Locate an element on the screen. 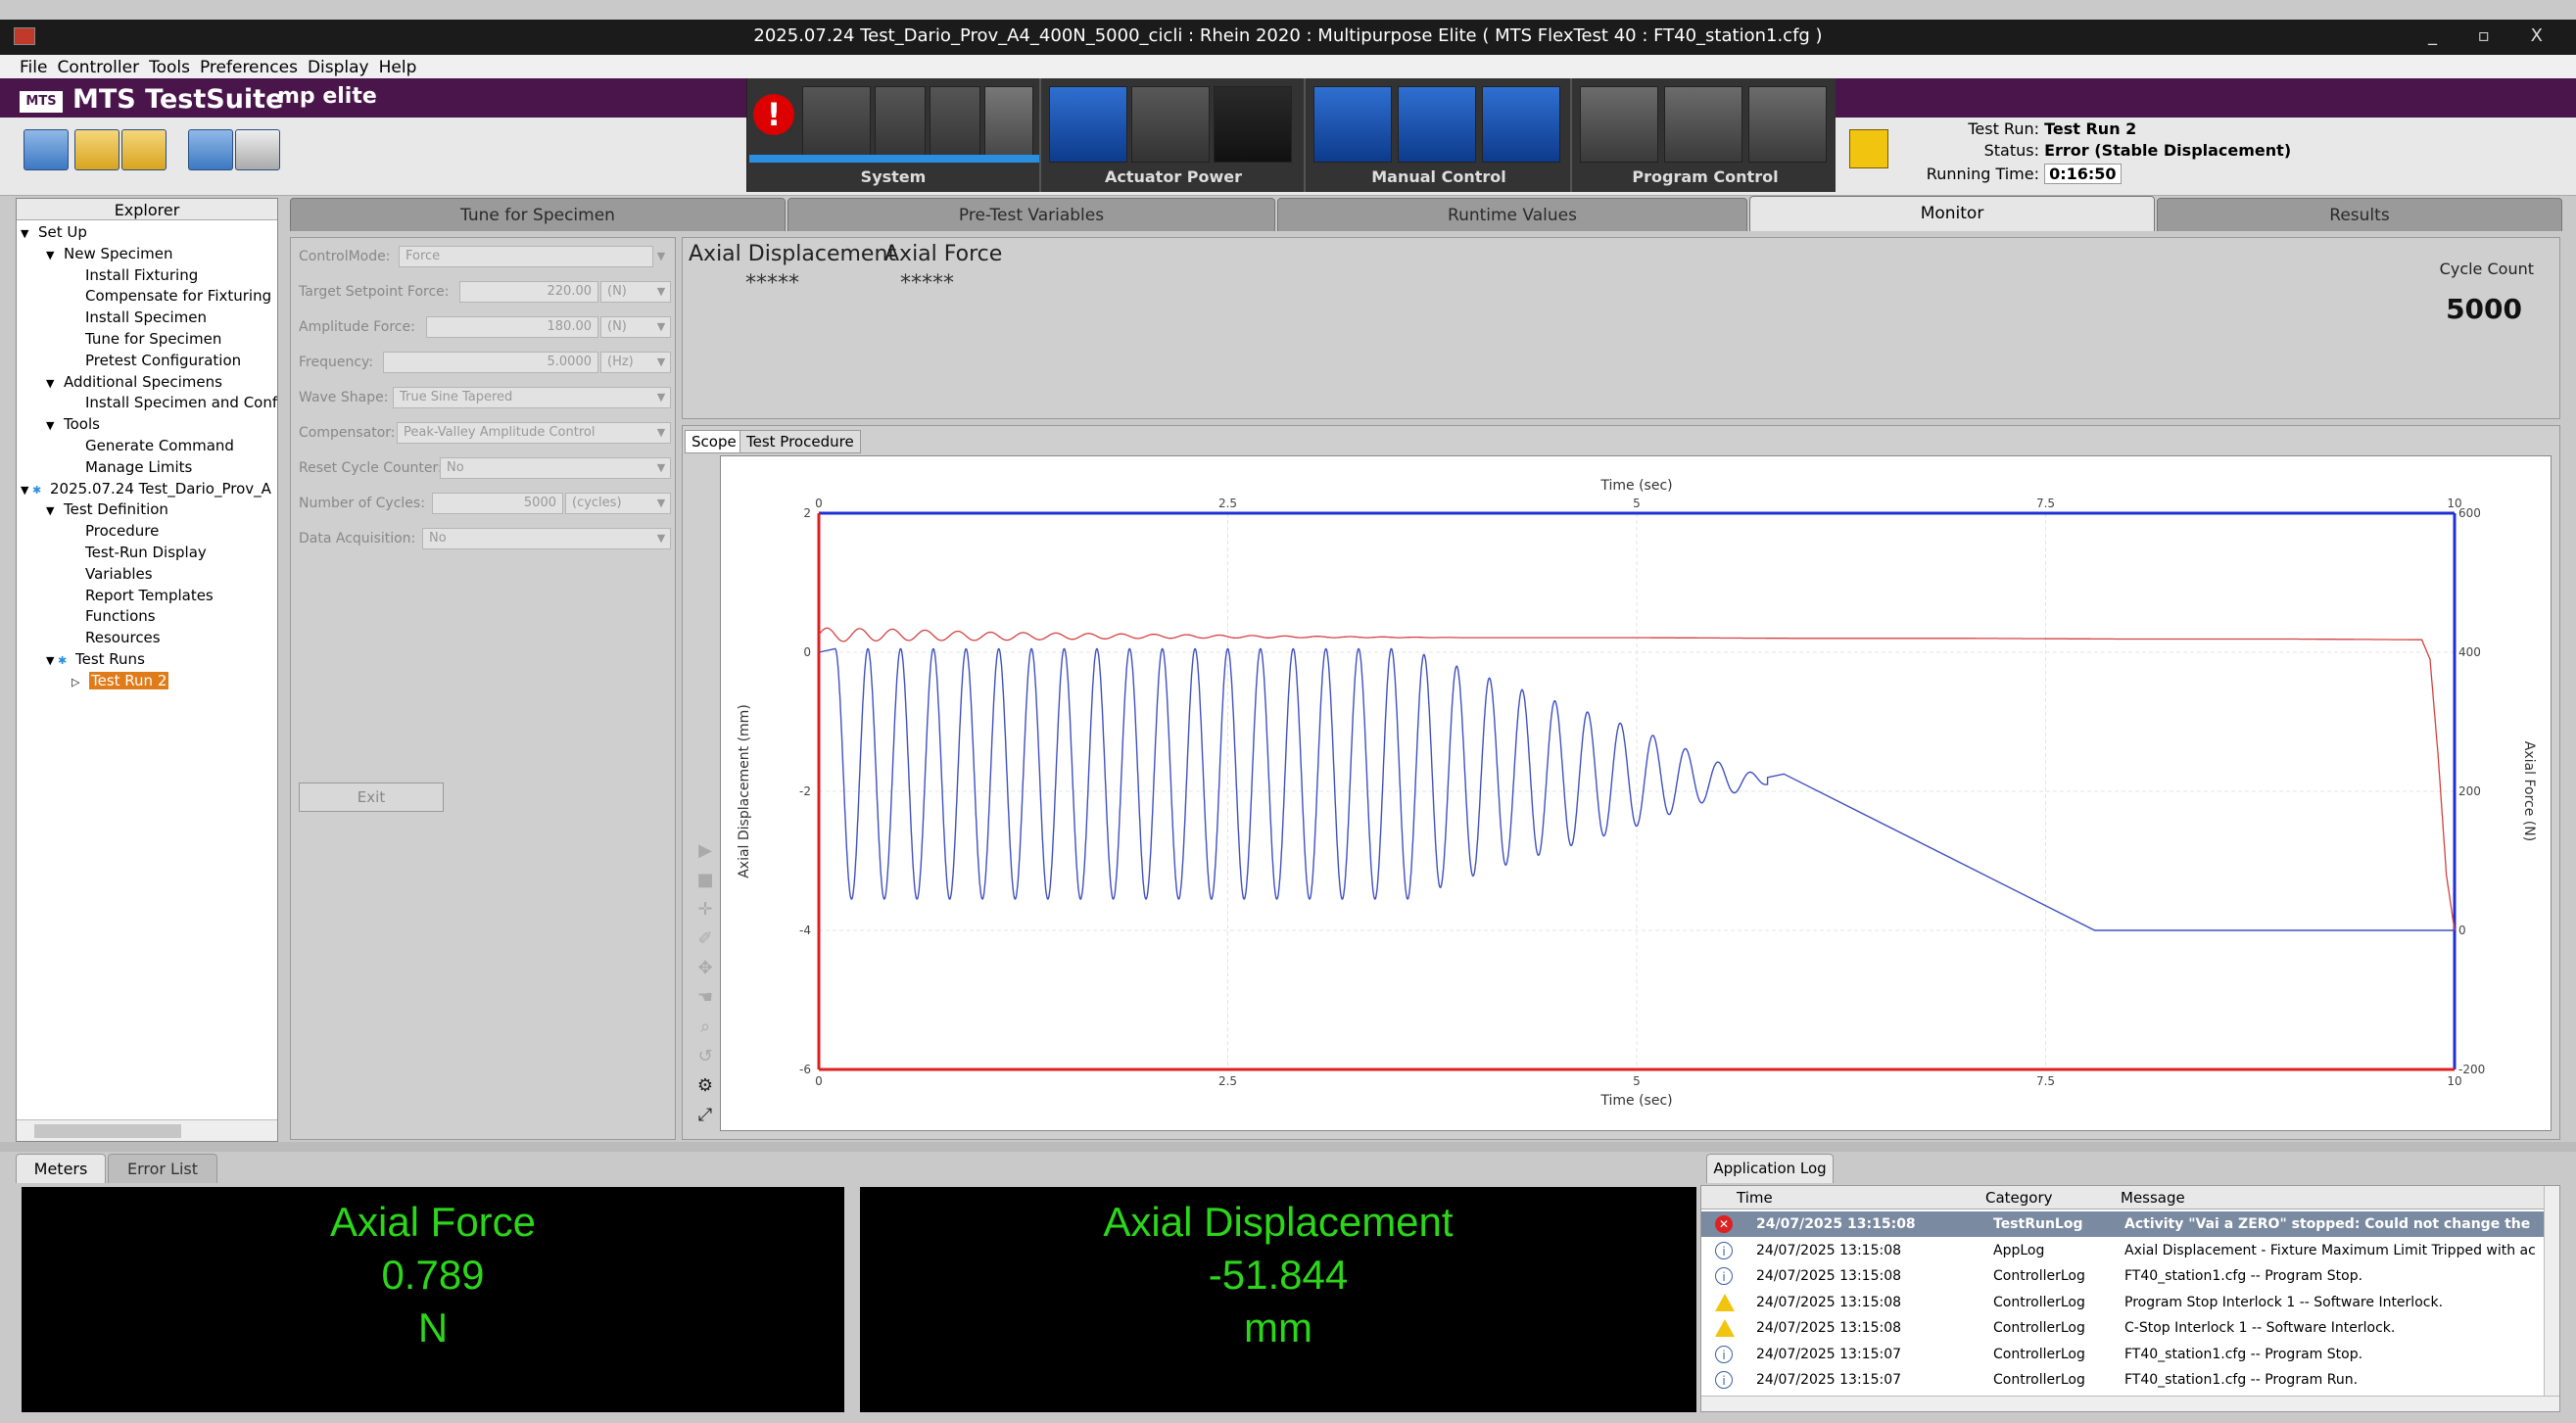 The height and width of the screenshot is (1423, 2576). tree-item: Manage Limits is located at coordinates (147, 468).